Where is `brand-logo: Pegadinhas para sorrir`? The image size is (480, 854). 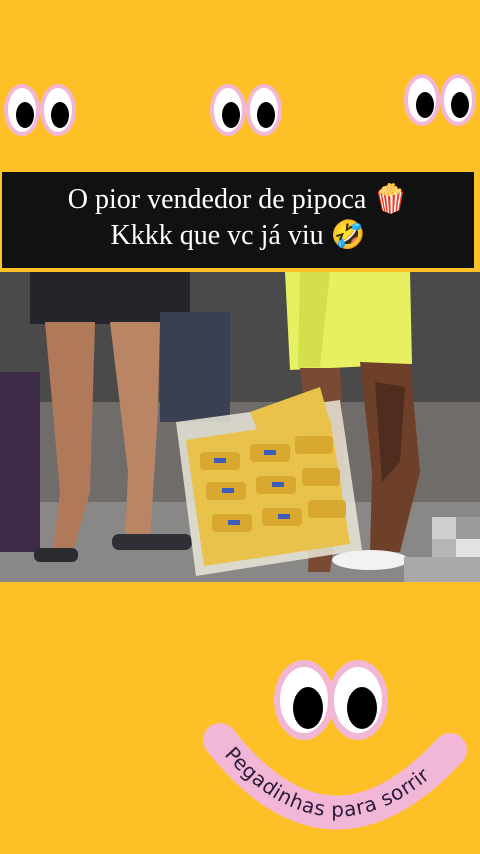 brand-logo: Pegadinhas para sorrir is located at coordinates (335, 745).